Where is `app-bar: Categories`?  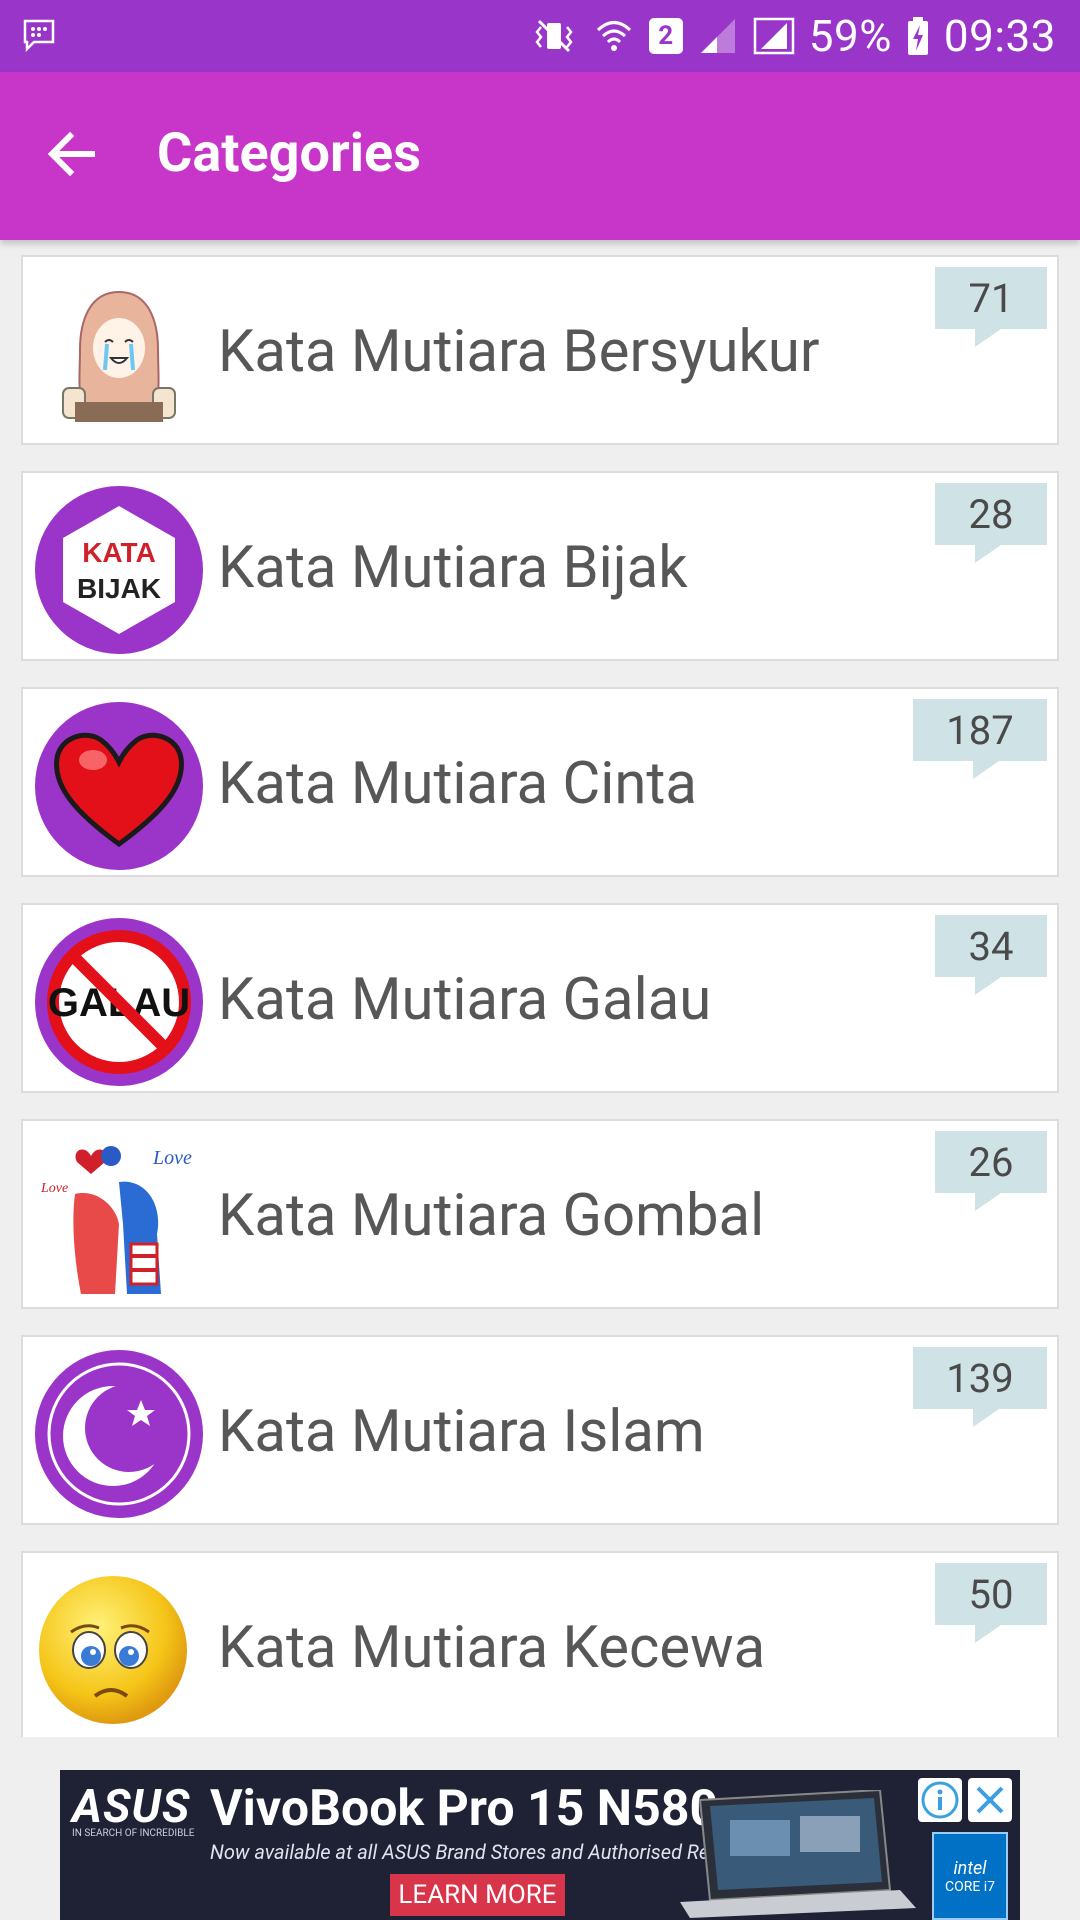 app-bar: Categories is located at coordinates (540, 156).